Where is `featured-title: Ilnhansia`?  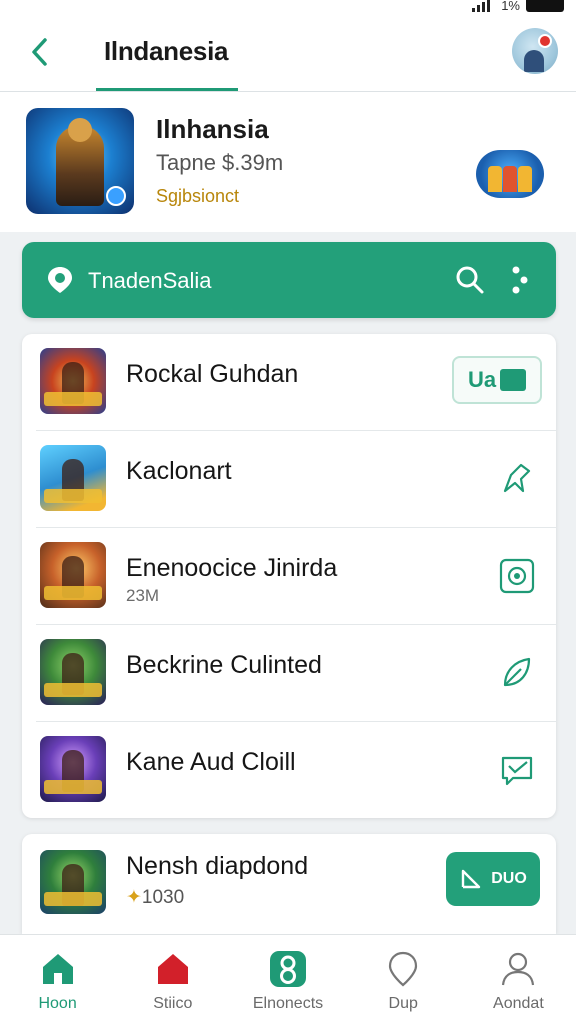
featured-title: Ilnhansia is located at coordinates (212, 129).